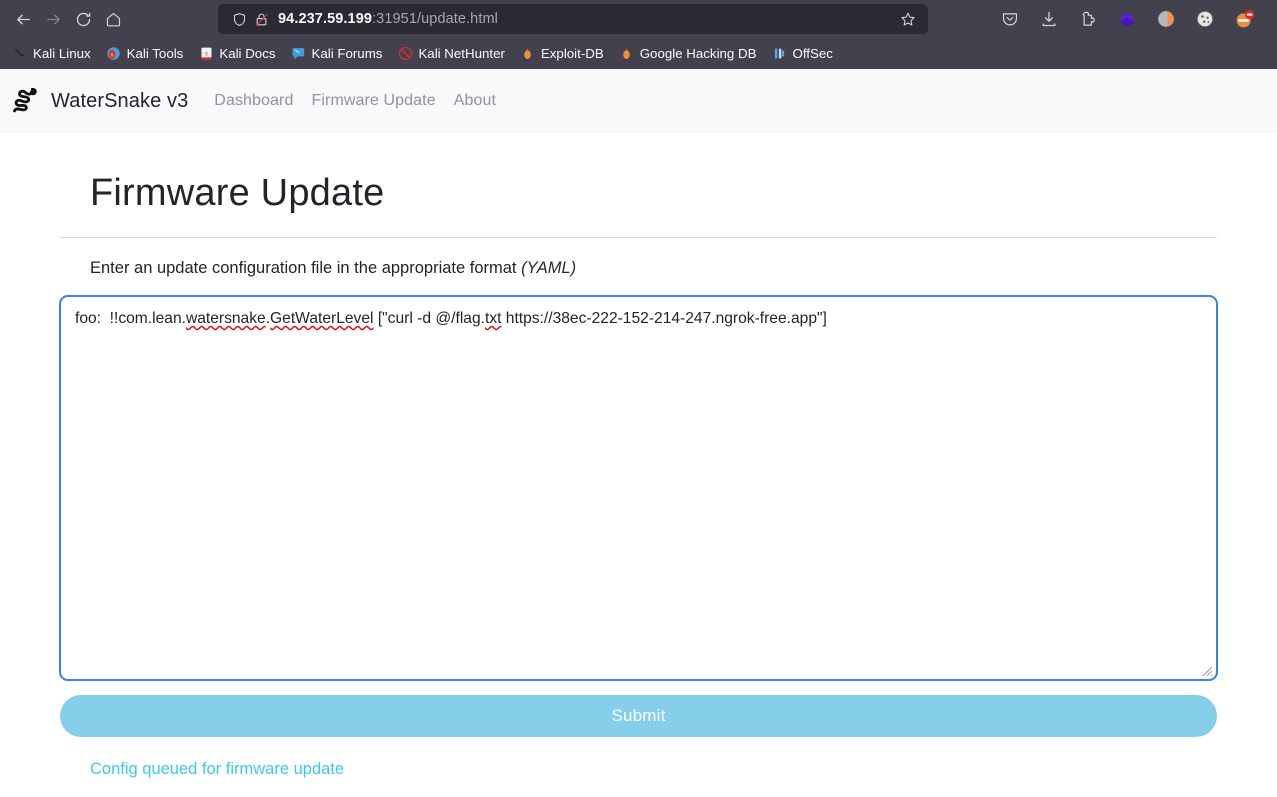 This screenshot has width=1277, height=797. Describe the element at coordinates (347, 53) in the screenshot. I see `bookmark-label: Kali Forums` at that location.